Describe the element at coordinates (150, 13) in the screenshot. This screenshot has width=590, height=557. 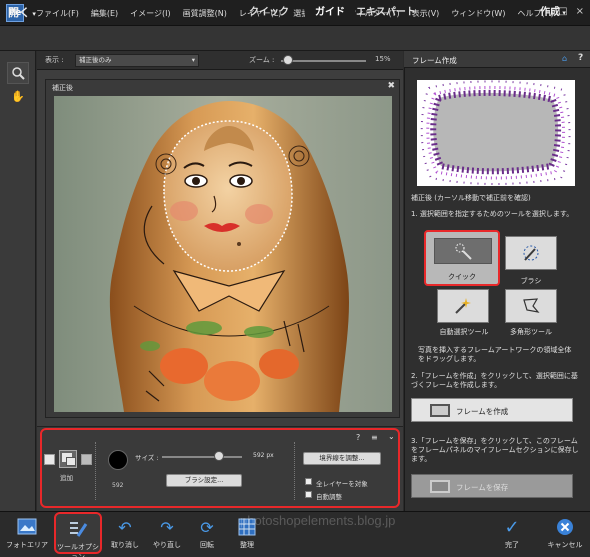
I see `menu-image: イメージ(I)` at that location.